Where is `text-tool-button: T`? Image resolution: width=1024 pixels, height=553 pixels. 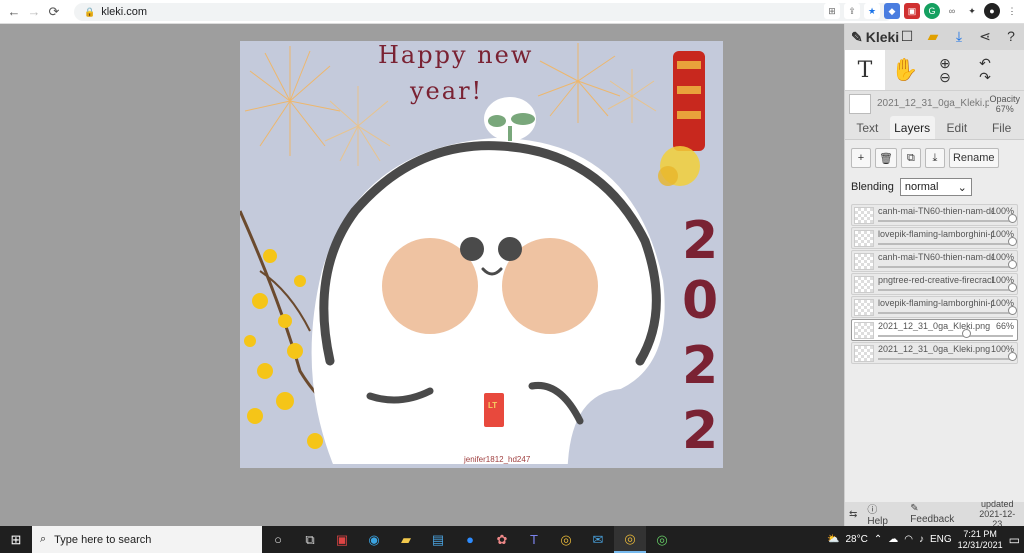
text-tool-button: T is located at coordinates (865, 70).